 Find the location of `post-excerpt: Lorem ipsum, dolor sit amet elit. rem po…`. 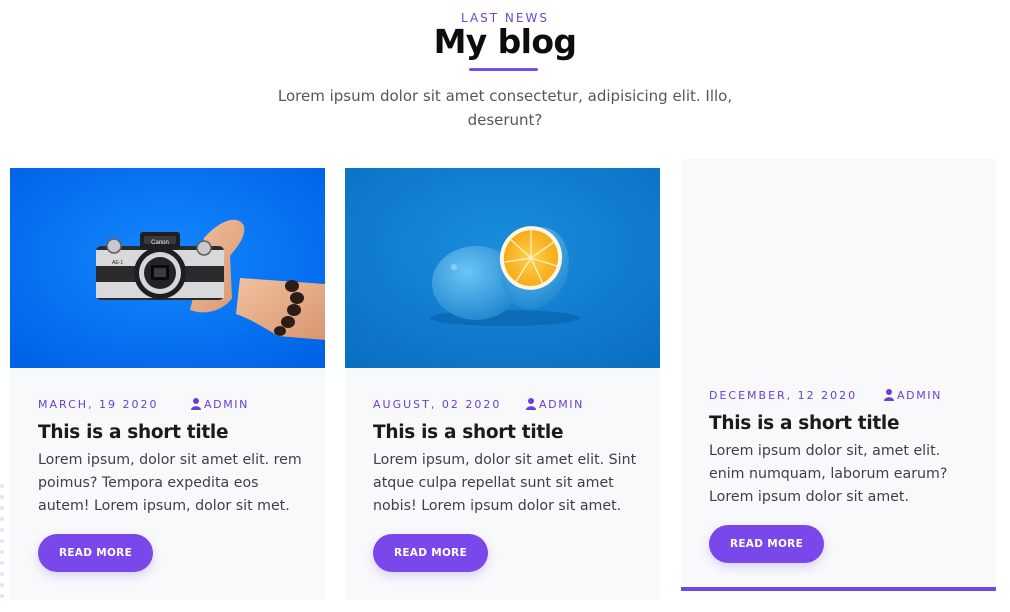

post-excerpt: Lorem ipsum, dolor sit amet elit. rem po… is located at coordinates (170, 483).